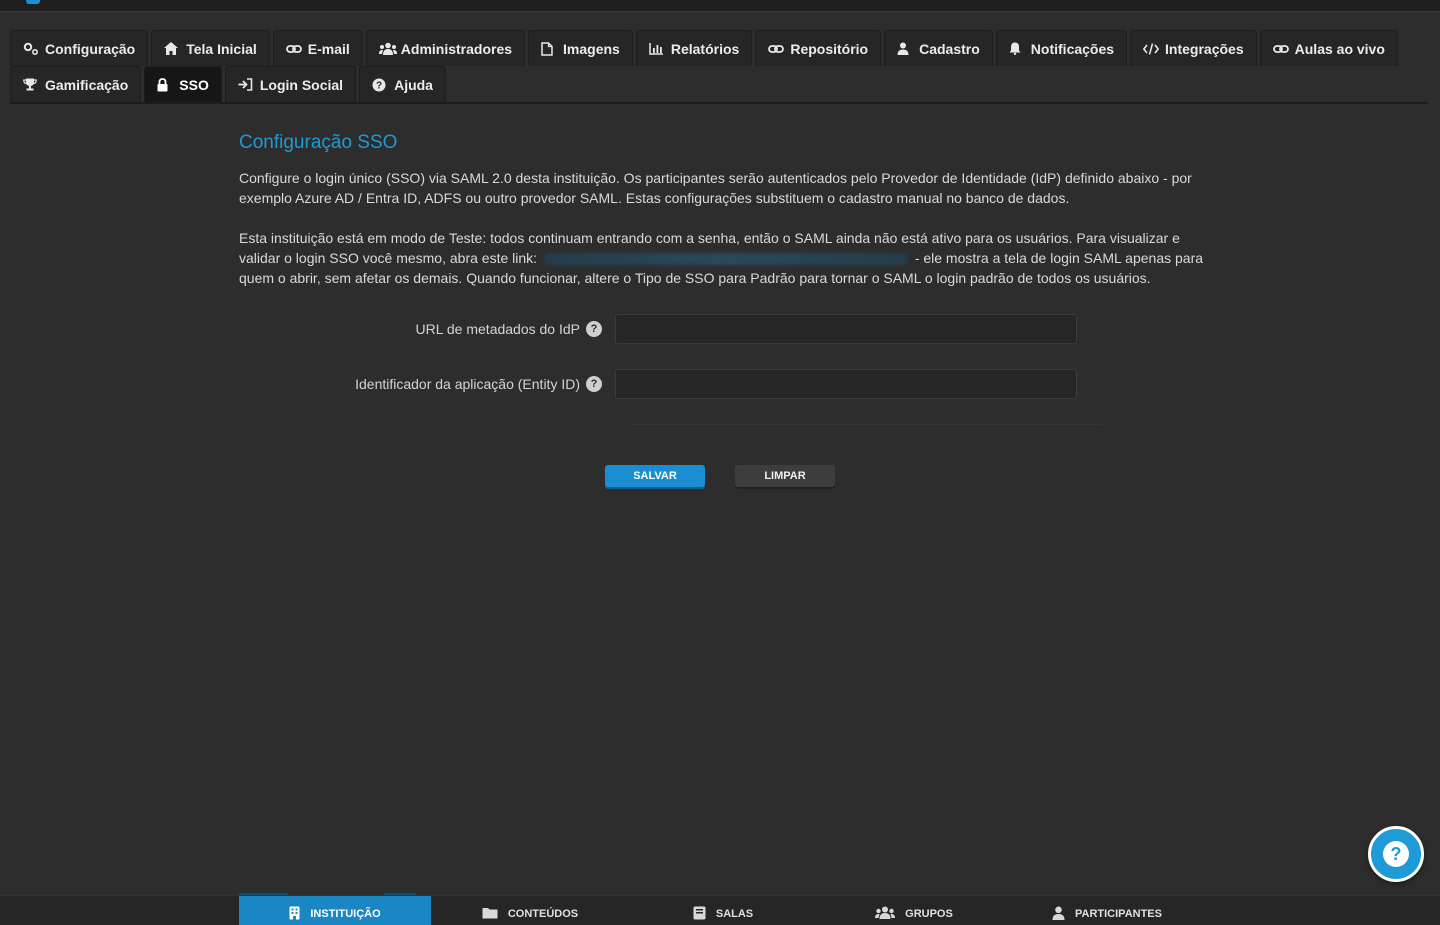 The image size is (1440, 925). I want to click on nav-instituicao: INSTITUIÇÃO, so click(335, 910).